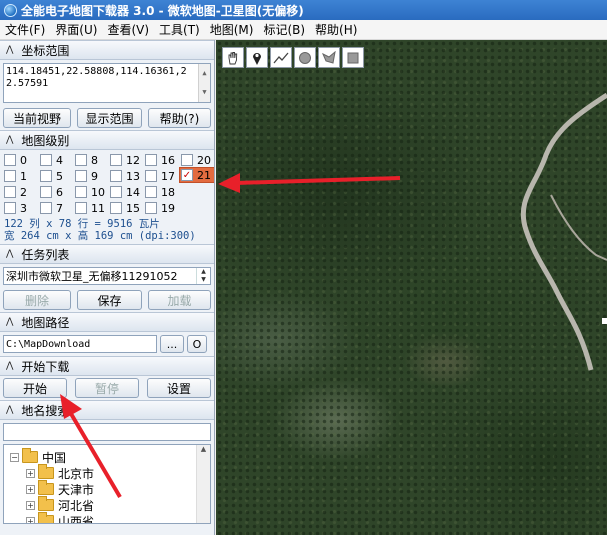  What do you see at coordinates (116, 192) in the screenshot?
I see `level-14-checkbox` at bounding box center [116, 192].